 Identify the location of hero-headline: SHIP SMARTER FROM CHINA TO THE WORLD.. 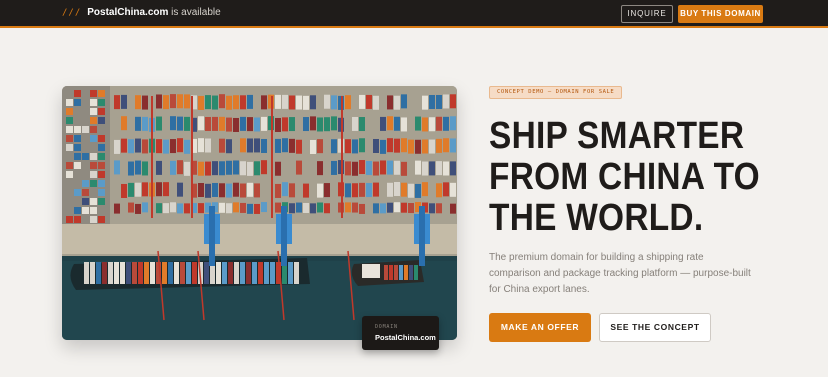
(630, 177).